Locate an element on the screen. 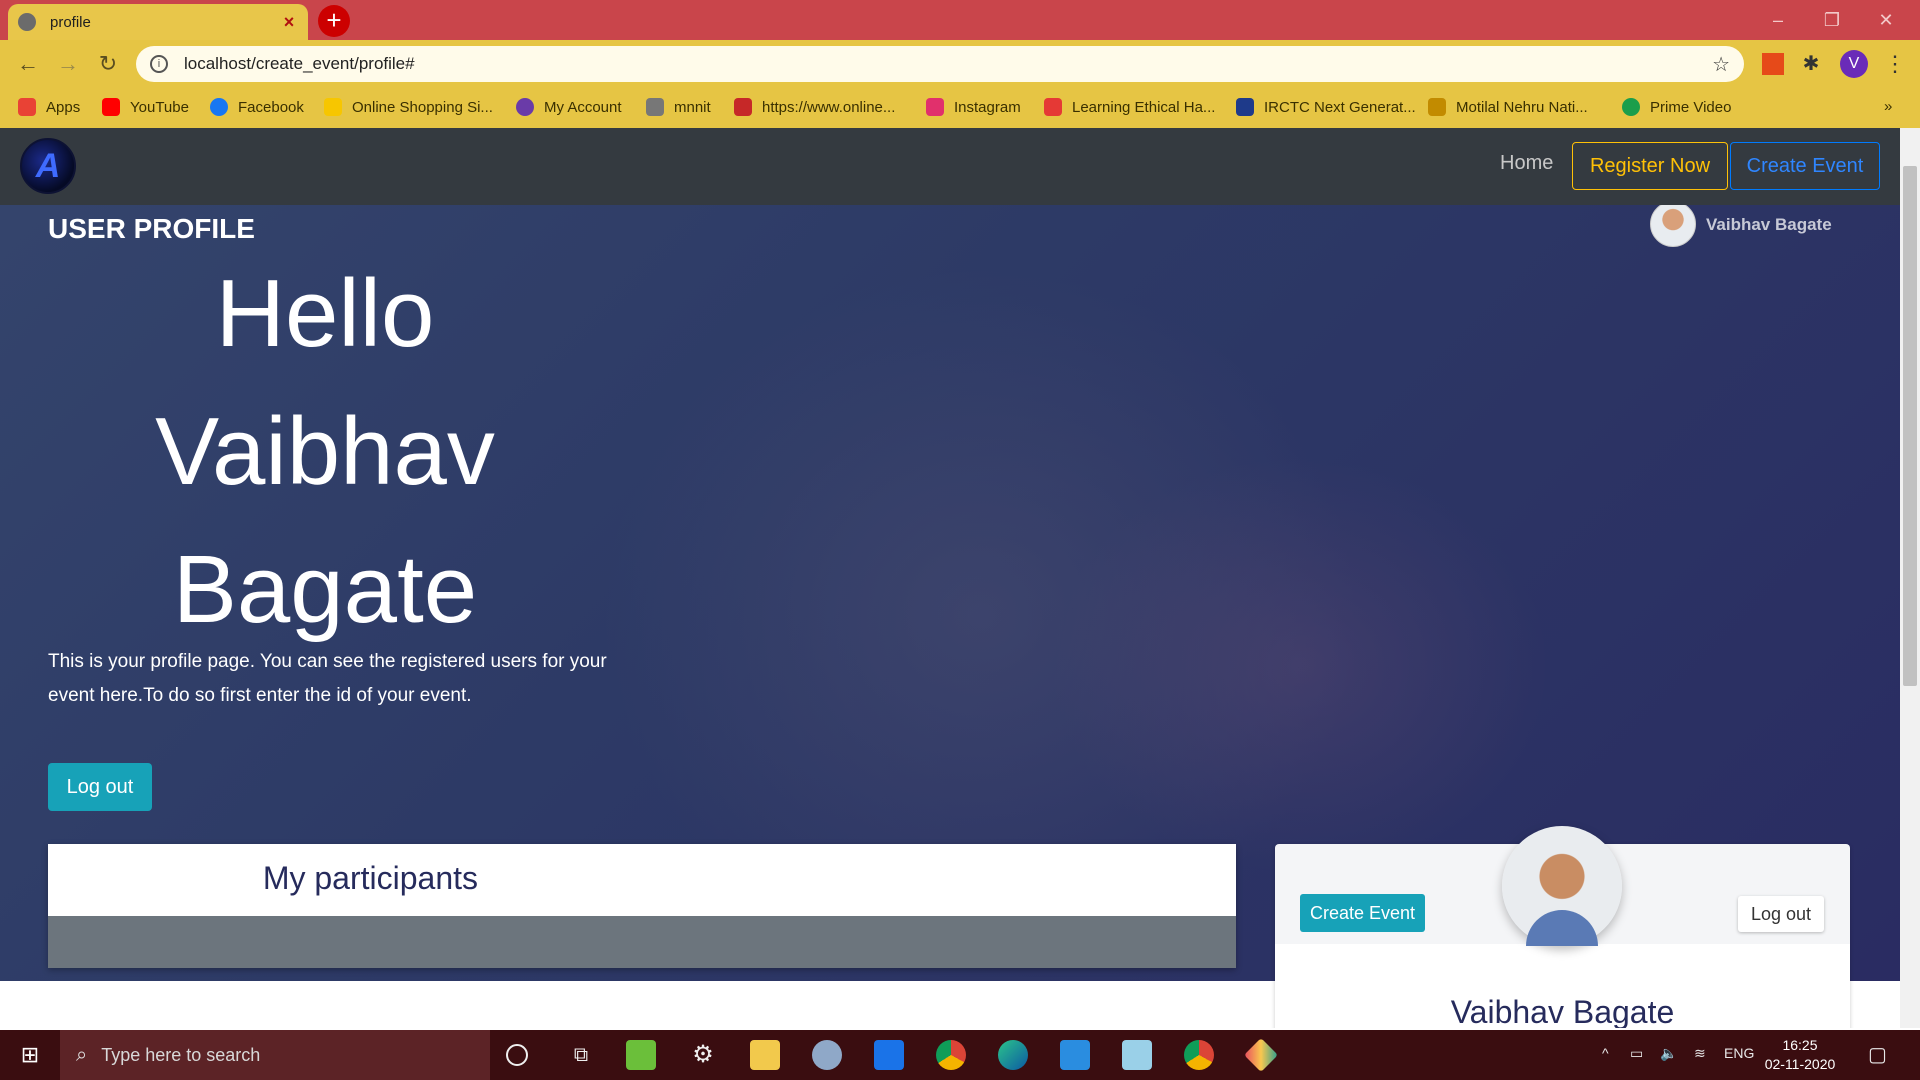 The width and height of the screenshot is (1920, 1080). bookmark-label: Apps is located at coordinates (63, 107).